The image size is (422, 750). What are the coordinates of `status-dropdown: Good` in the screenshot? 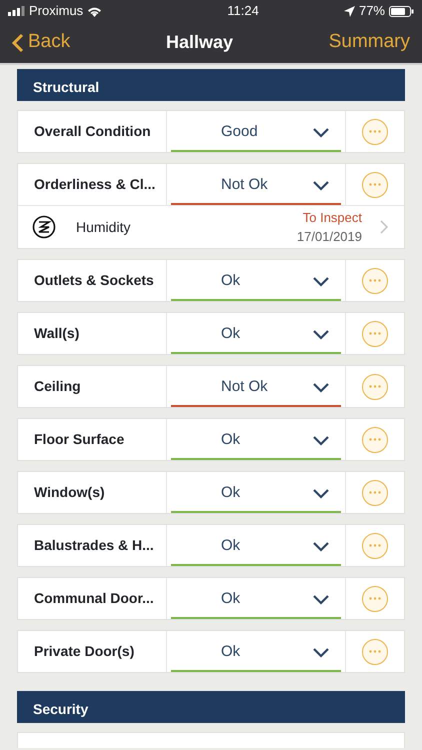 It's located at (256, 134).